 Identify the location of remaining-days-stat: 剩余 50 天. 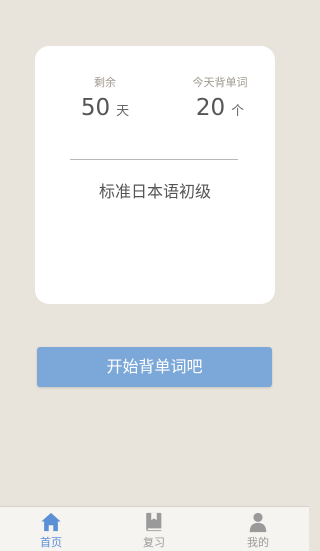
(105, 99).